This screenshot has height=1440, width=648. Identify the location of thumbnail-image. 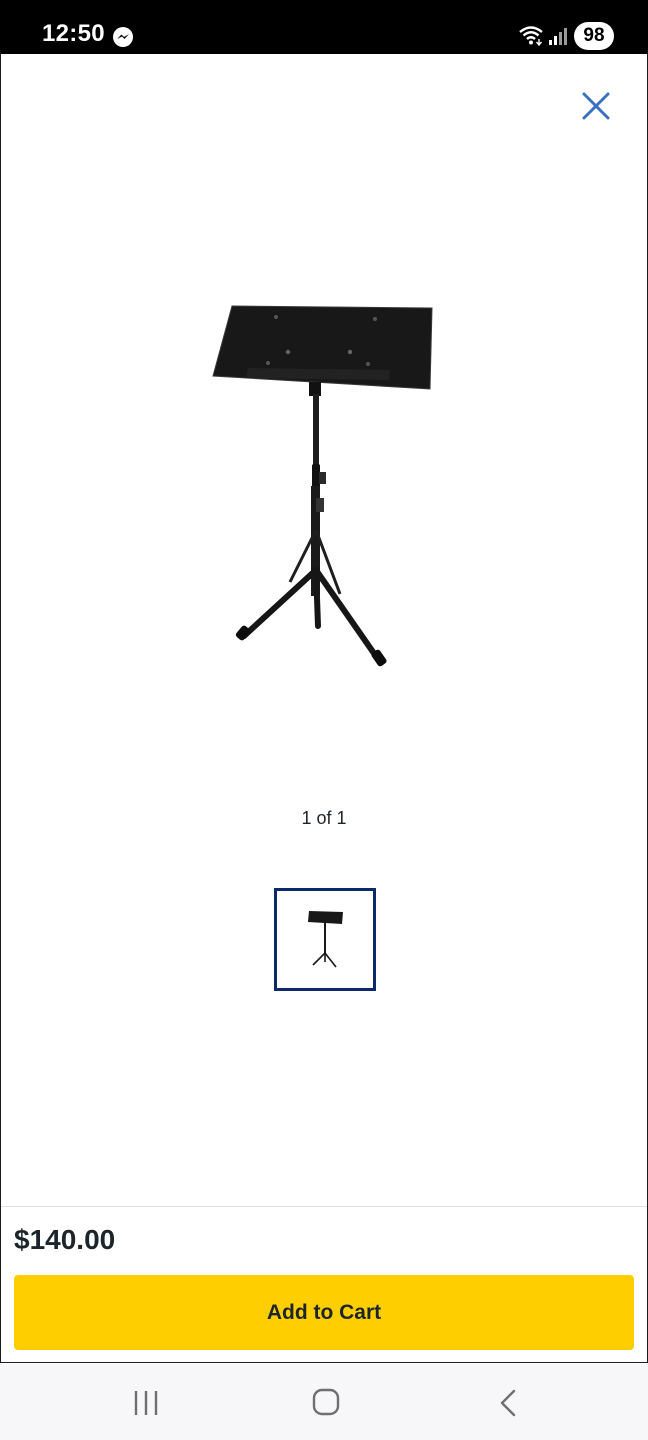
(325, 939).